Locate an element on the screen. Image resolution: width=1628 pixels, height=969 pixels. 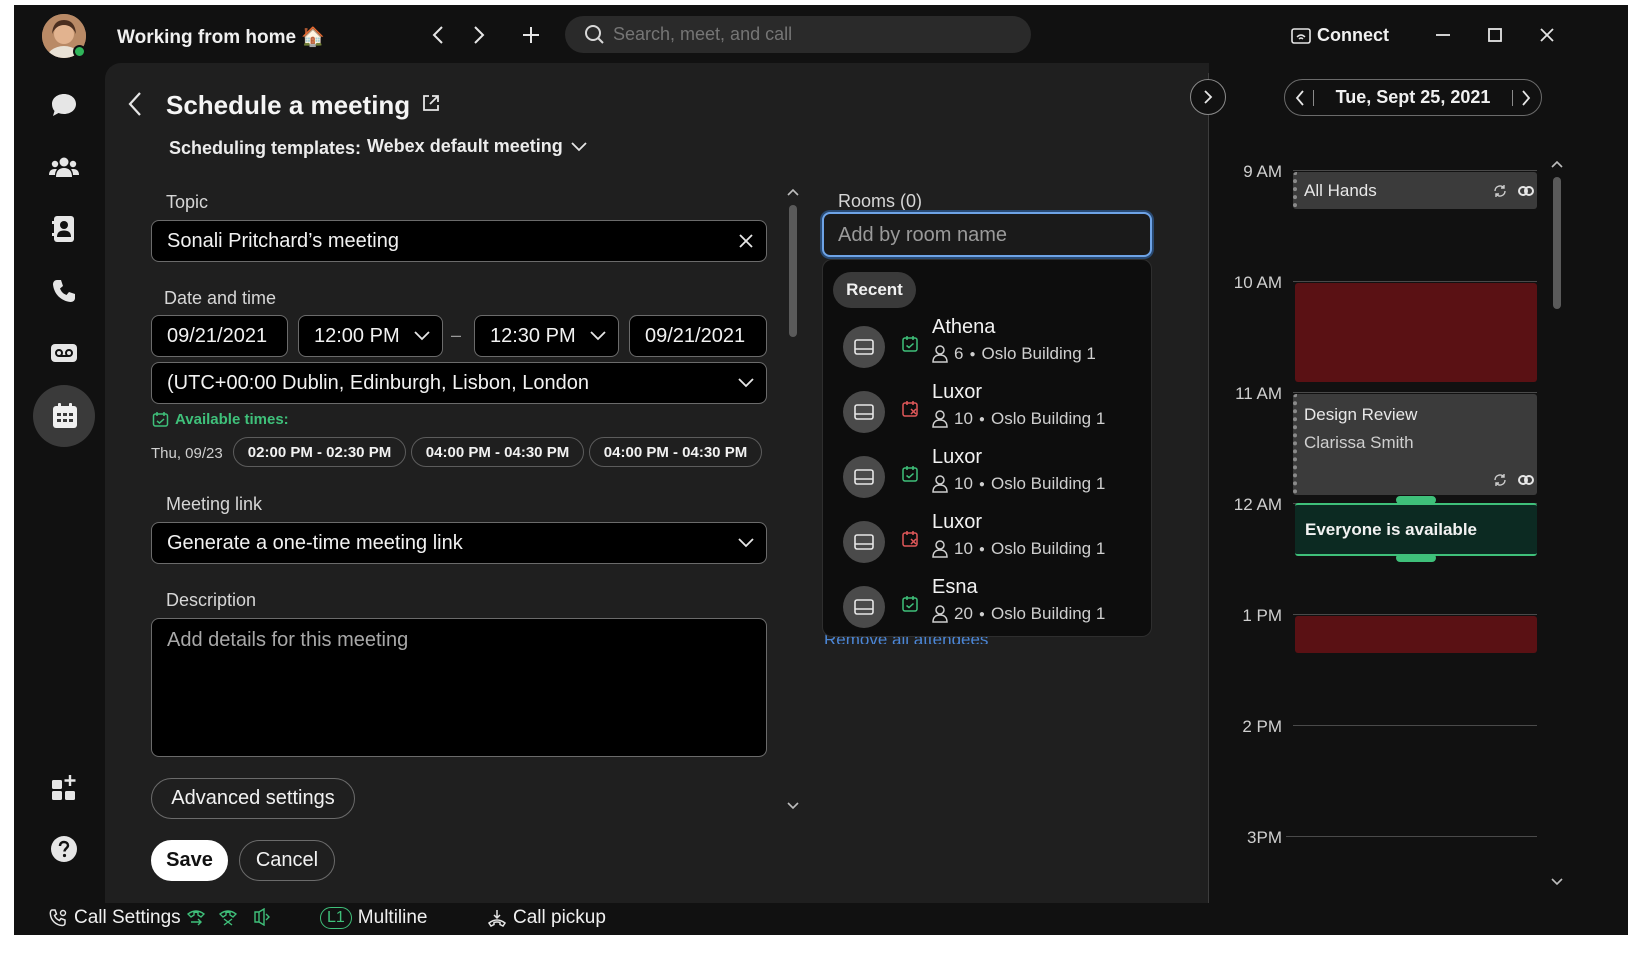
hour-label: 1 PM is located at coordinates (1262, 615).